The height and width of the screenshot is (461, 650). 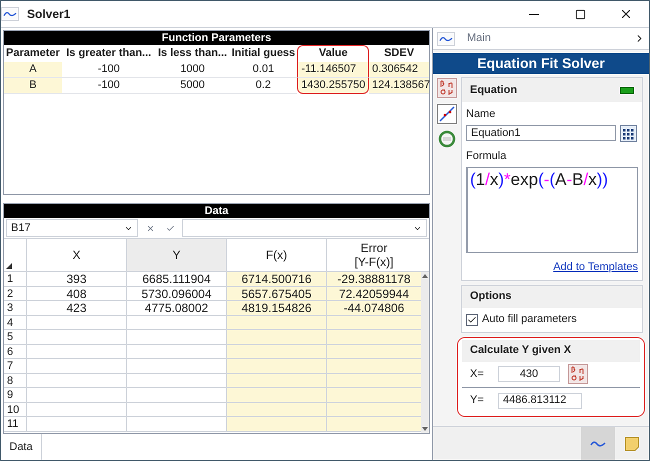 What do you see at coordinates (541, 63) in the screenshot?
I see `panel-title: Equation Fit Solver` at bounding box center [541, 63].